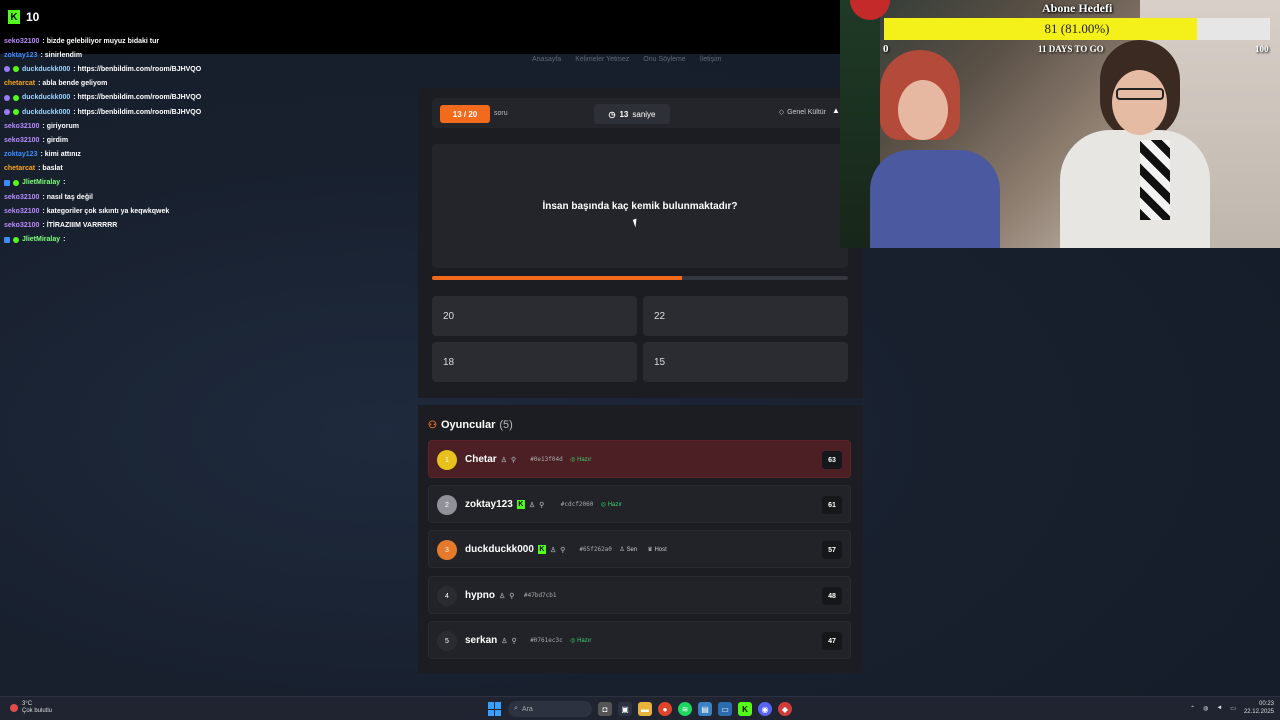 The width and height of the screenshot is (1280, 720). What do you see at coordinates (886, 49) in the screenshot?
I see `sub-goal-min: 0` at bounding box center [886, 49].